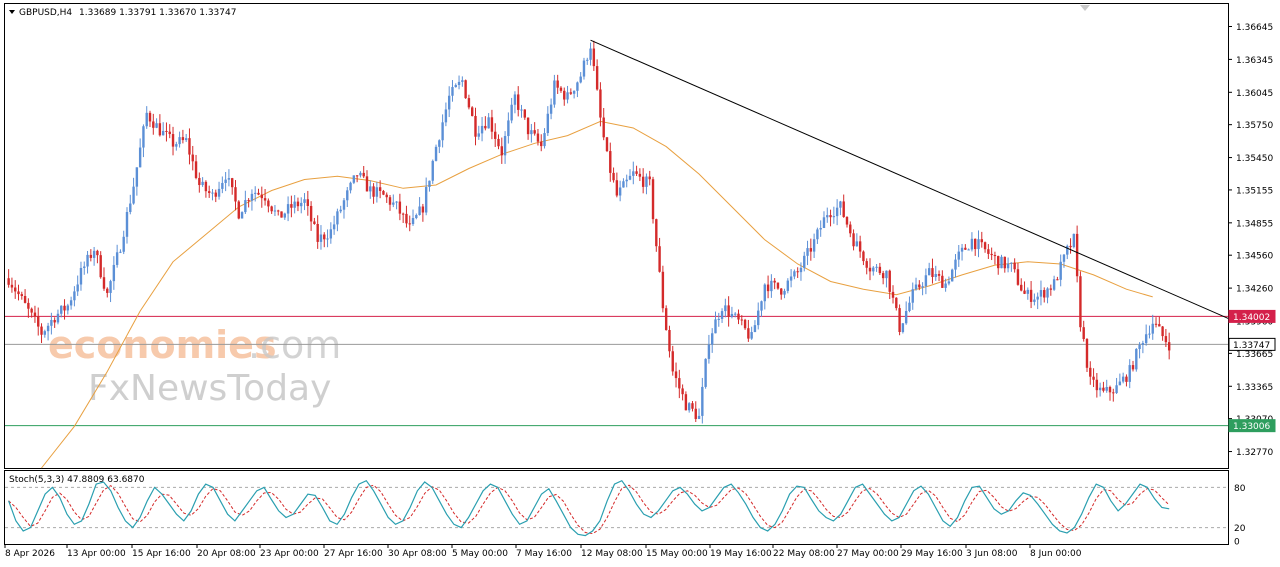 This screenshot has width=1280, height=567. What do you see at coordinates (417, 554) in the screenshot?
I see `time-tick-label: 30 Apr 08:00` at bounding box center [417, 554].